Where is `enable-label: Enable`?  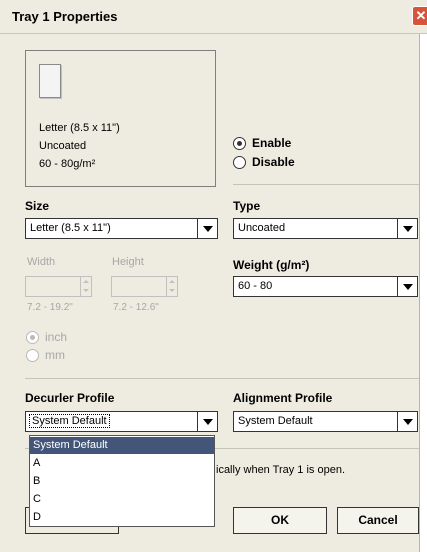
enable-label: Enable is located at coordinates (272, 143).